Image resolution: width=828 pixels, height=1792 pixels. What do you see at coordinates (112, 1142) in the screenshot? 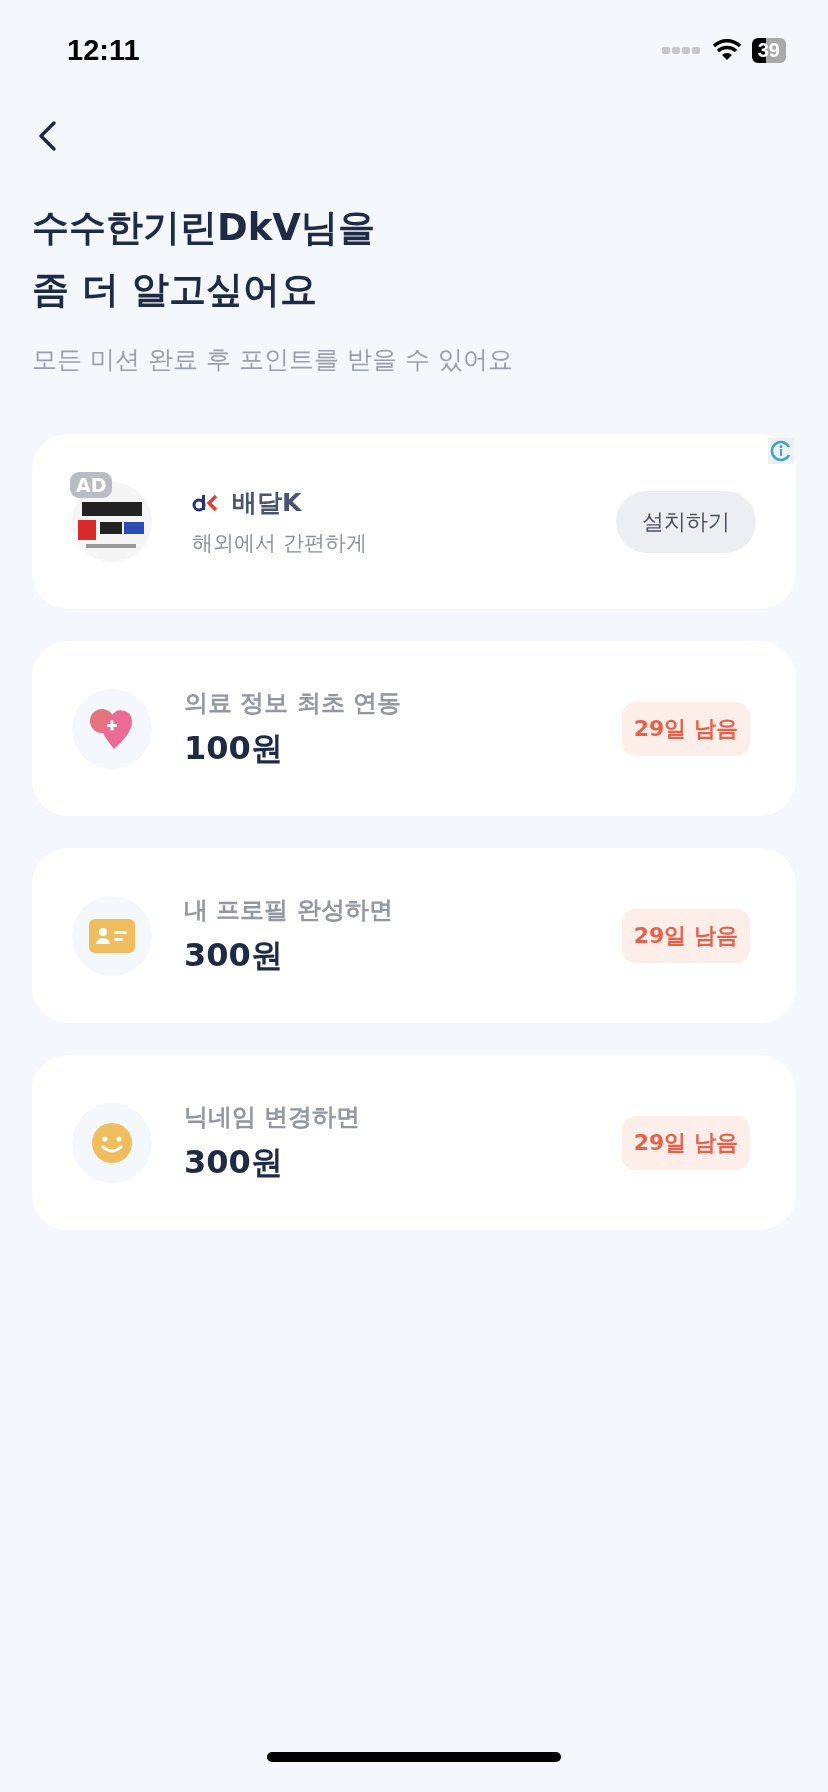
I see `smiley-icon` at bounding box center [112, 1142].